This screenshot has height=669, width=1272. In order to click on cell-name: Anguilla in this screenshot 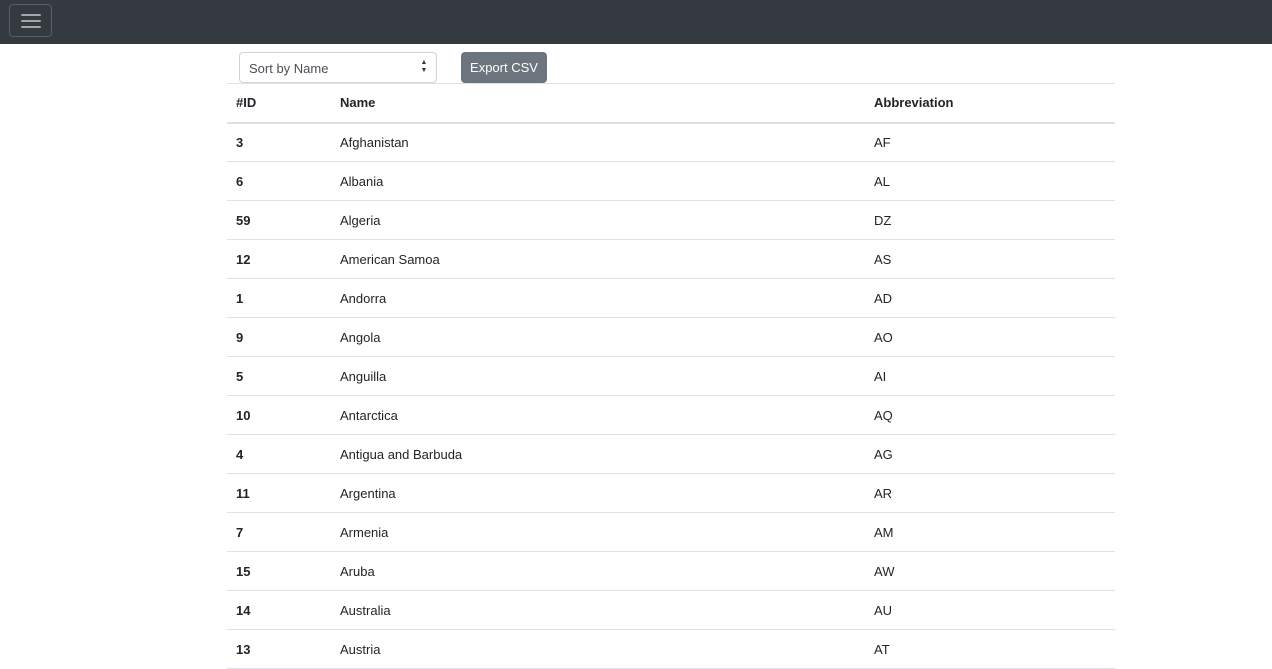, I will do `click(598, 376)`.